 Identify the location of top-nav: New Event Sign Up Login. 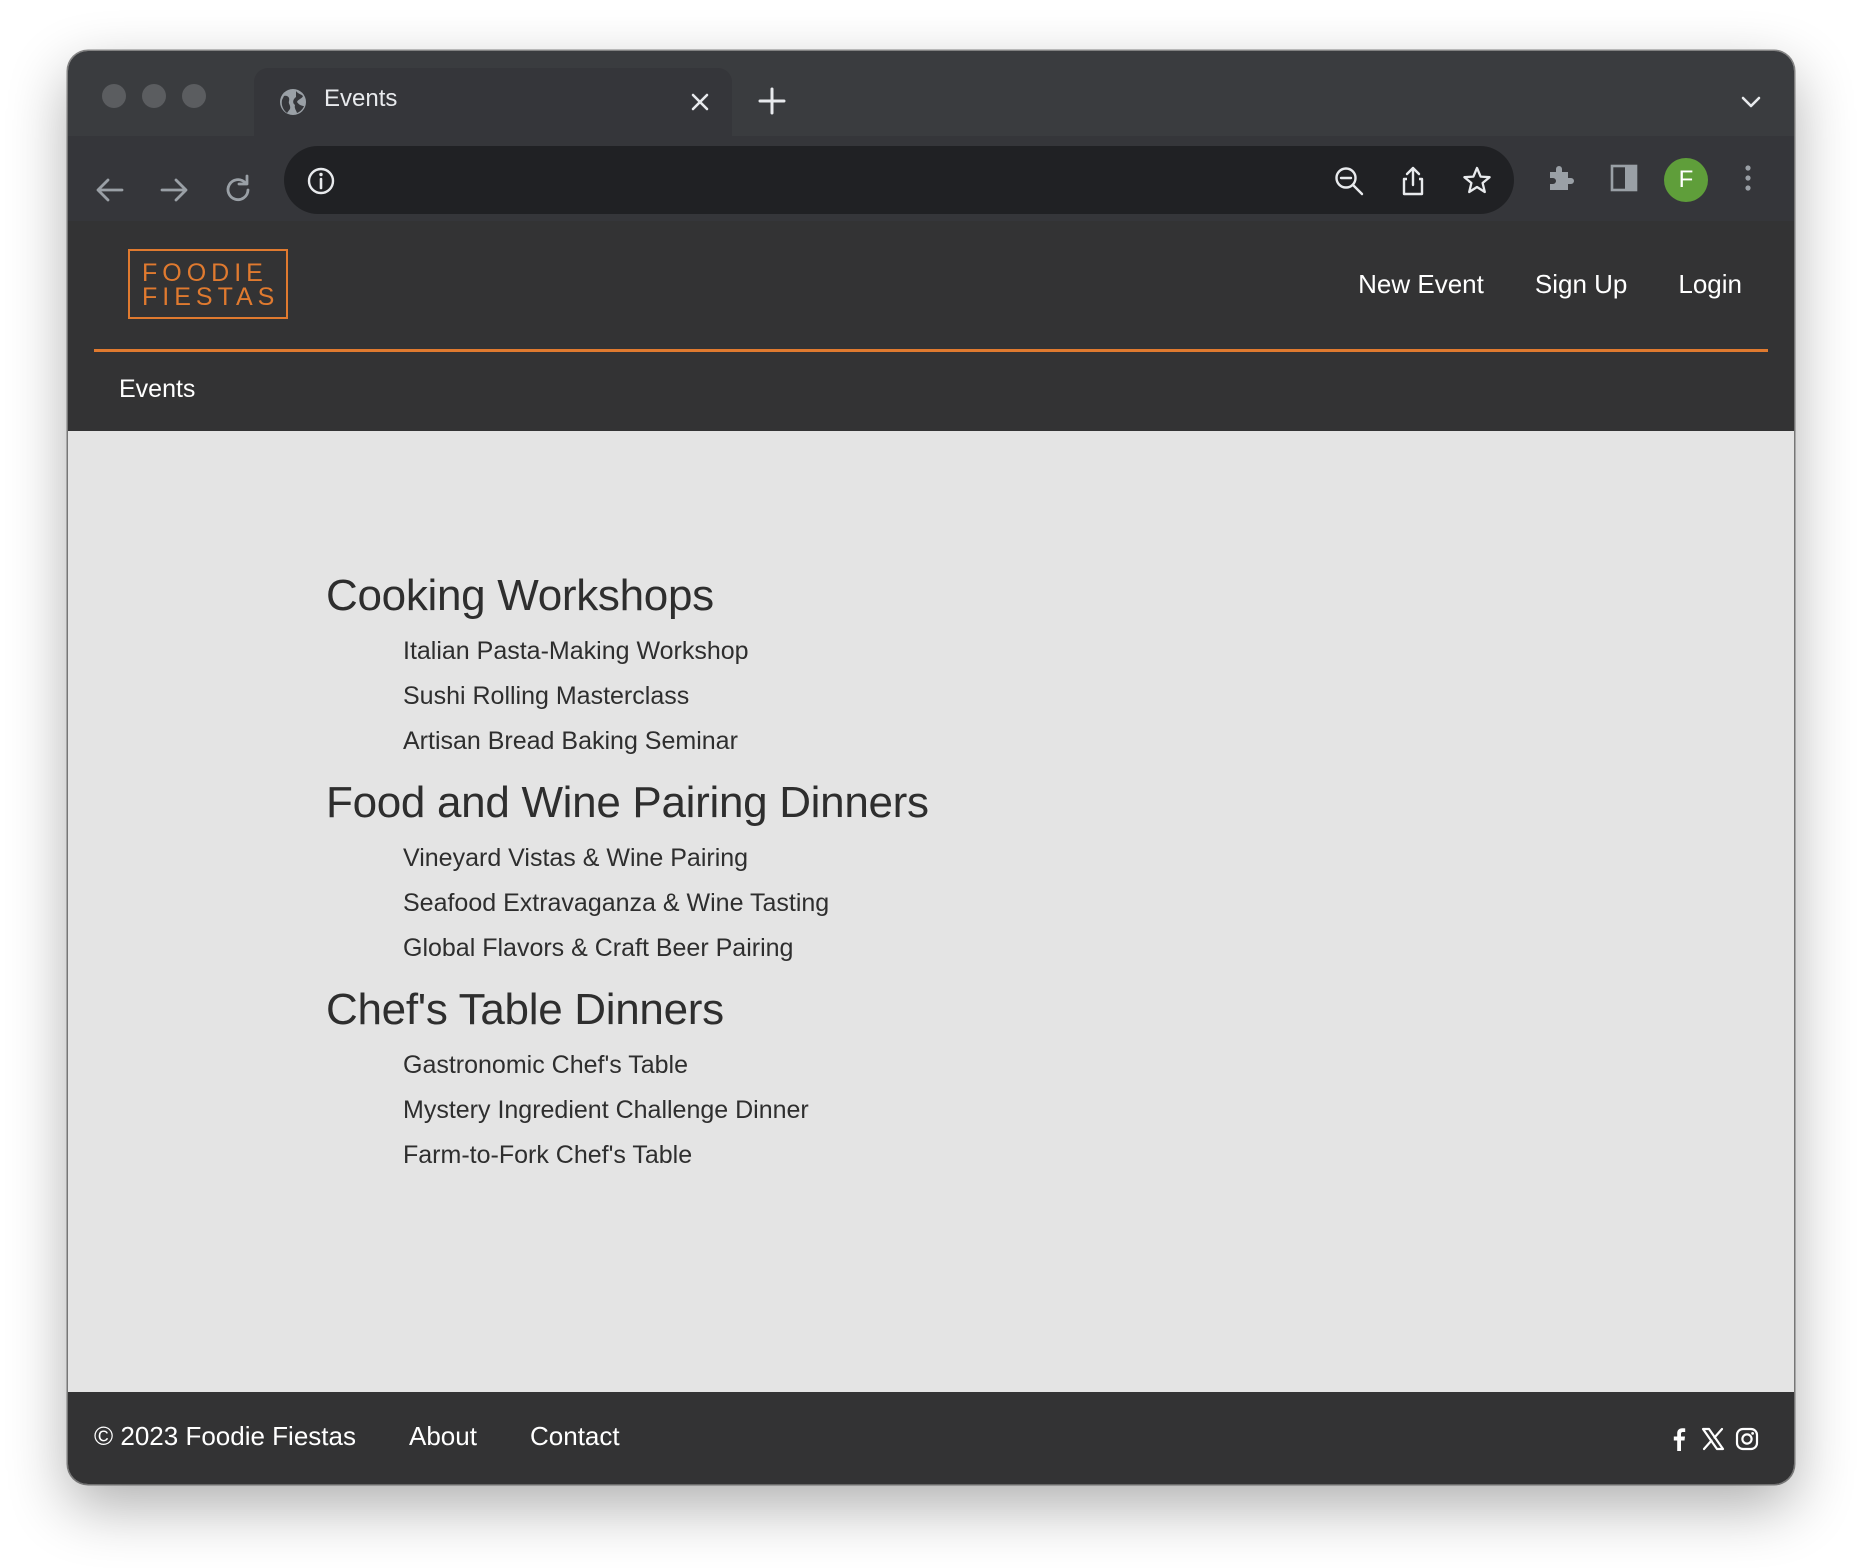
(1550, 284).